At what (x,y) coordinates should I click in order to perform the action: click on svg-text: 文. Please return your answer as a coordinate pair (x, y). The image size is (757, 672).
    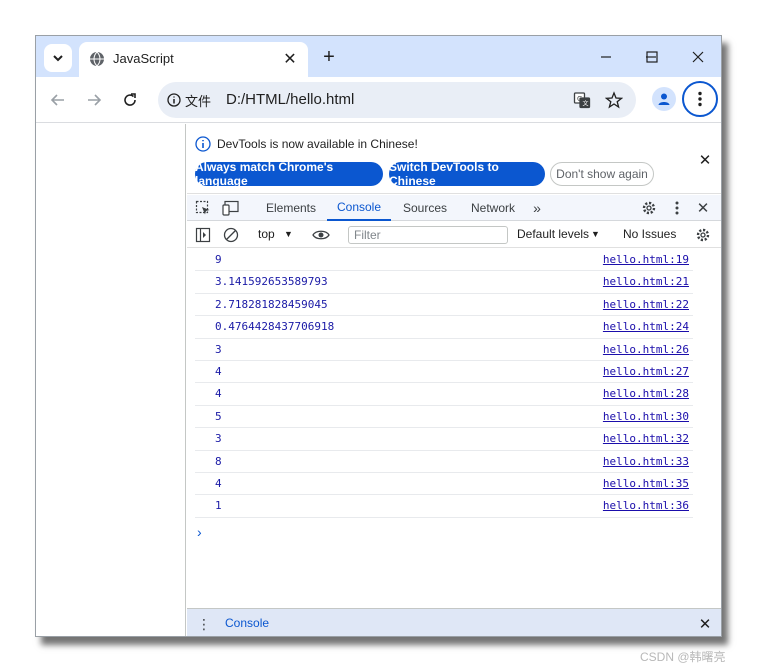
    Looking at the image, I should click on (586, 104).